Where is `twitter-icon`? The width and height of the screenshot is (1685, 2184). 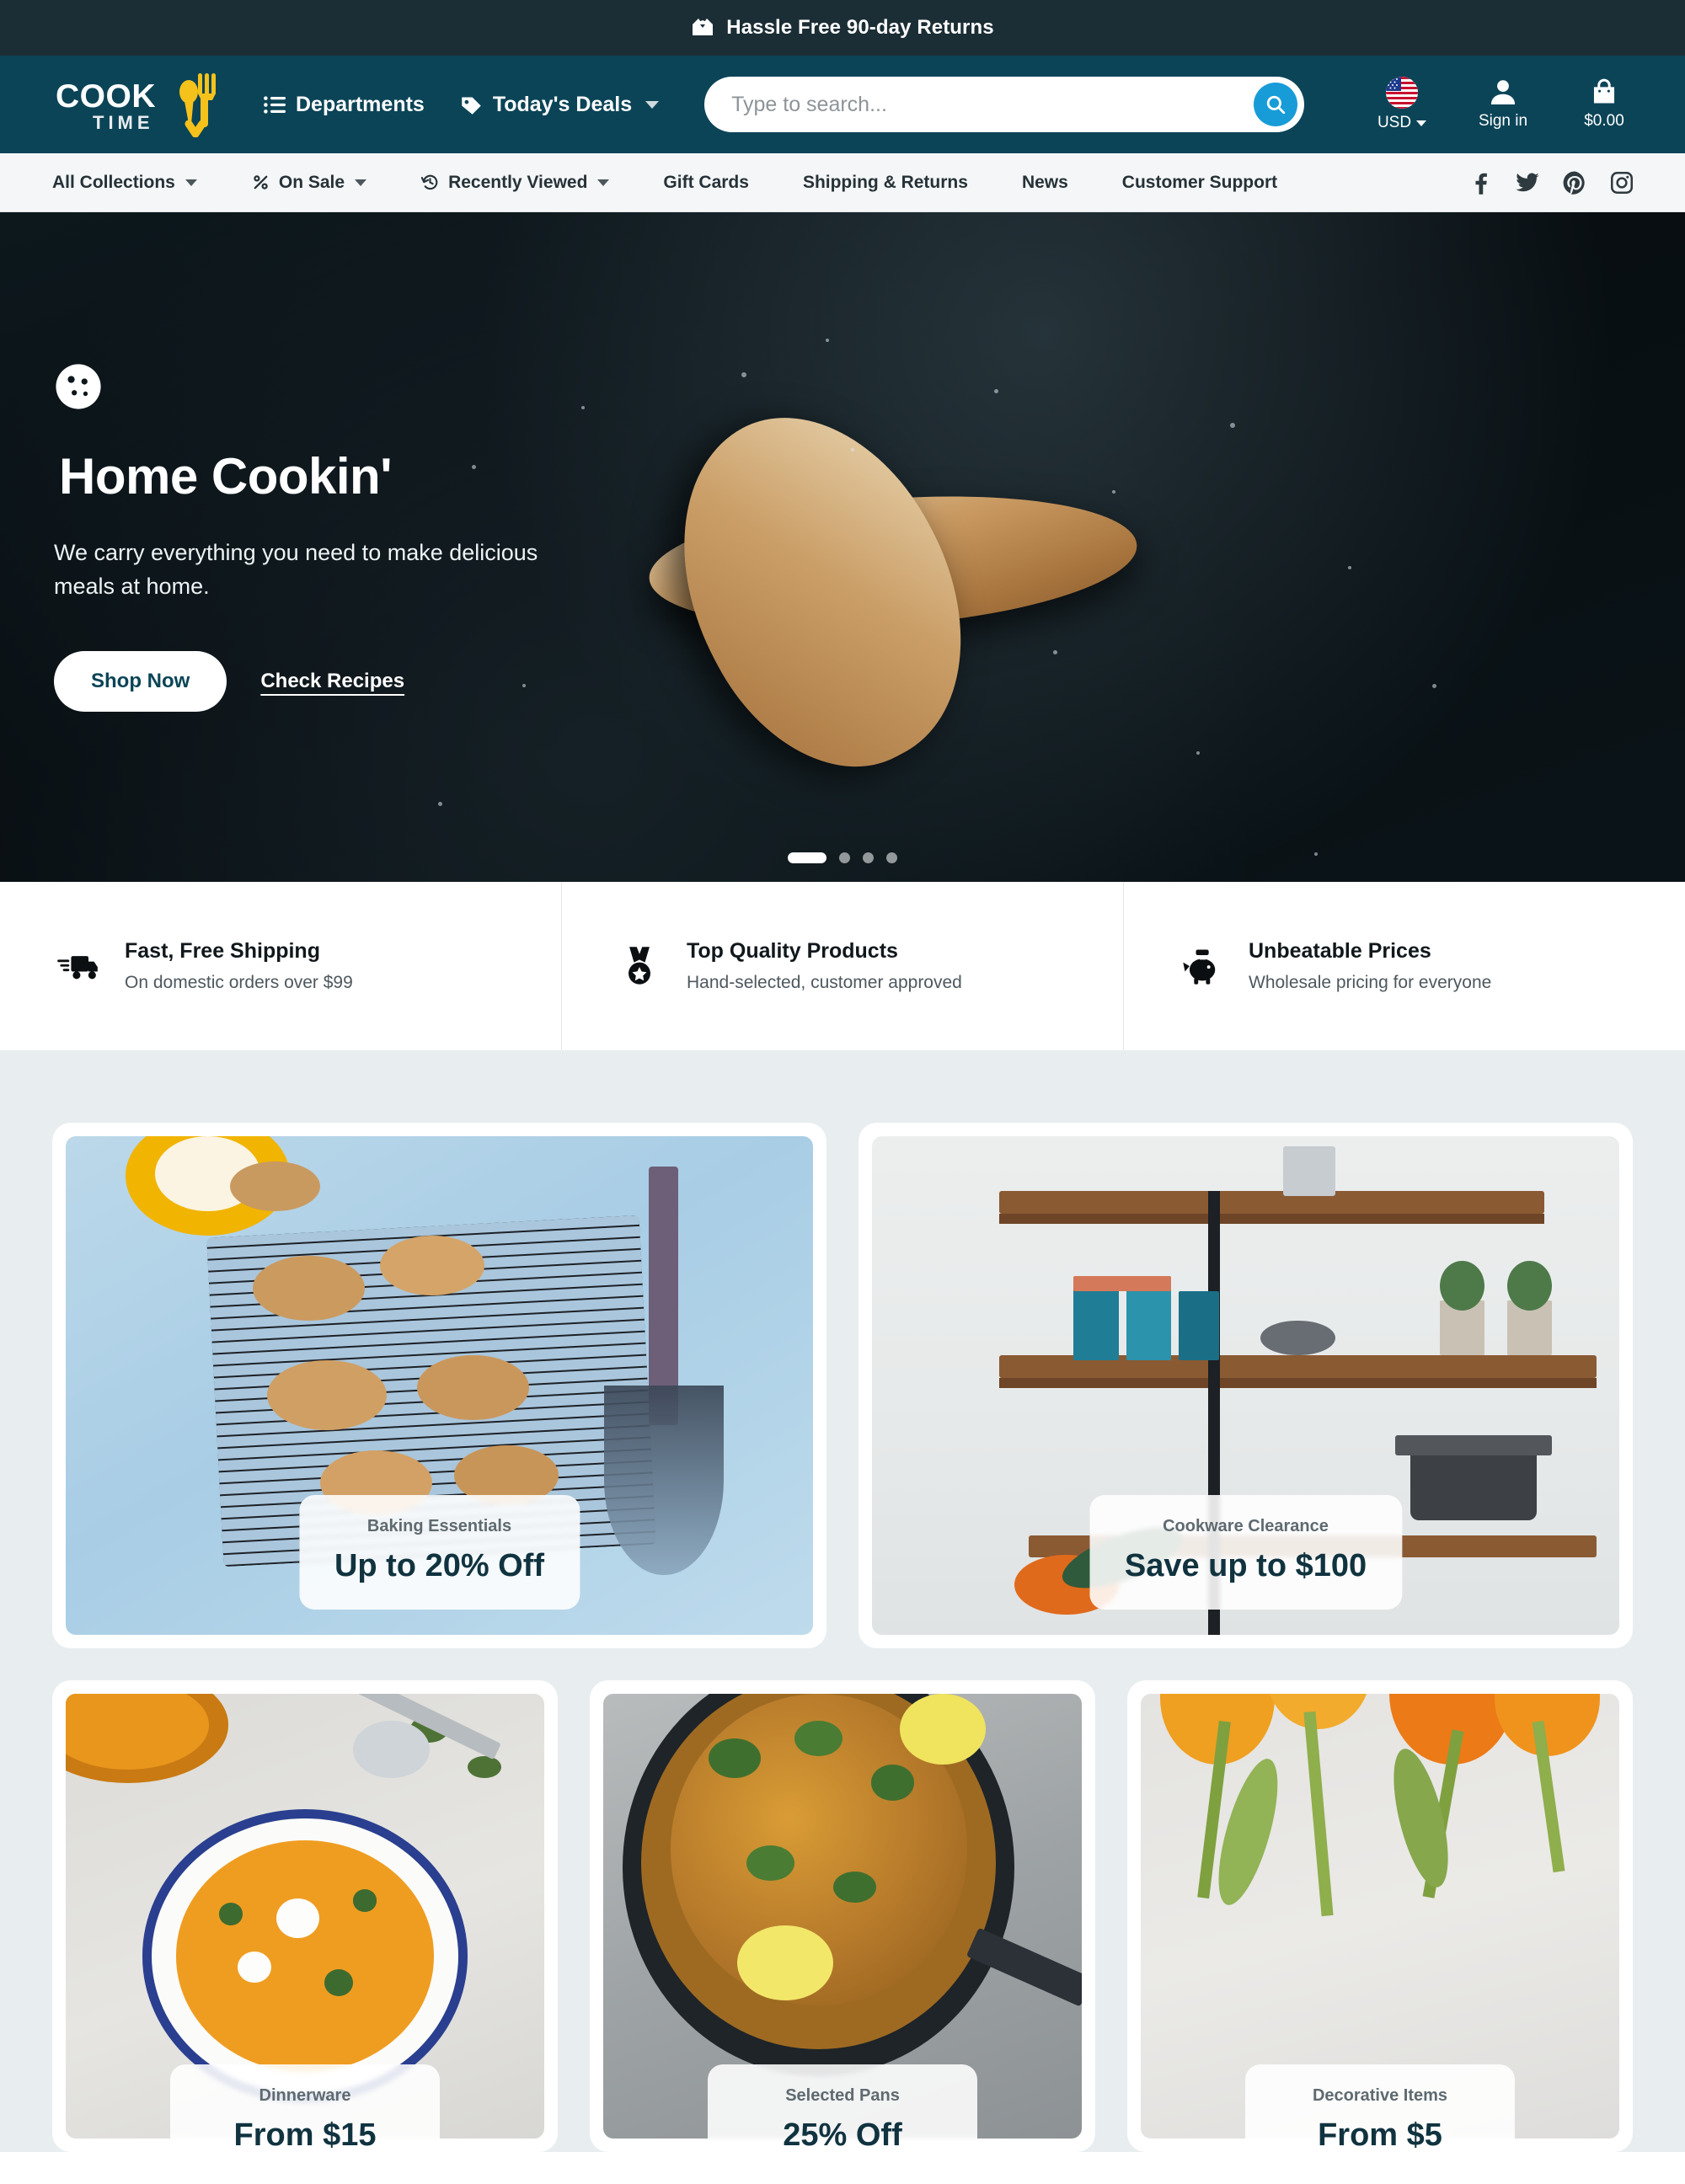 twitter-icon is located at coordinates (1527, 182).